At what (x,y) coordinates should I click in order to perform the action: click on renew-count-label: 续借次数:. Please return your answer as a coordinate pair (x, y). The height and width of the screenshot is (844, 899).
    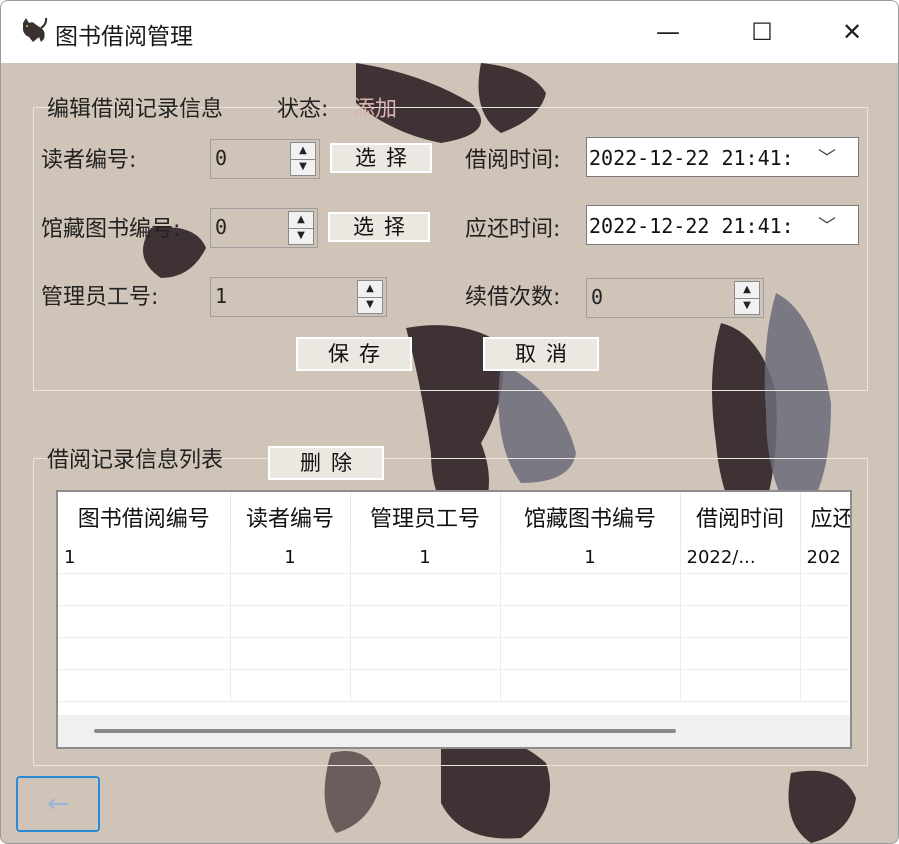
    Looking at the image, I should click on (513, 297).